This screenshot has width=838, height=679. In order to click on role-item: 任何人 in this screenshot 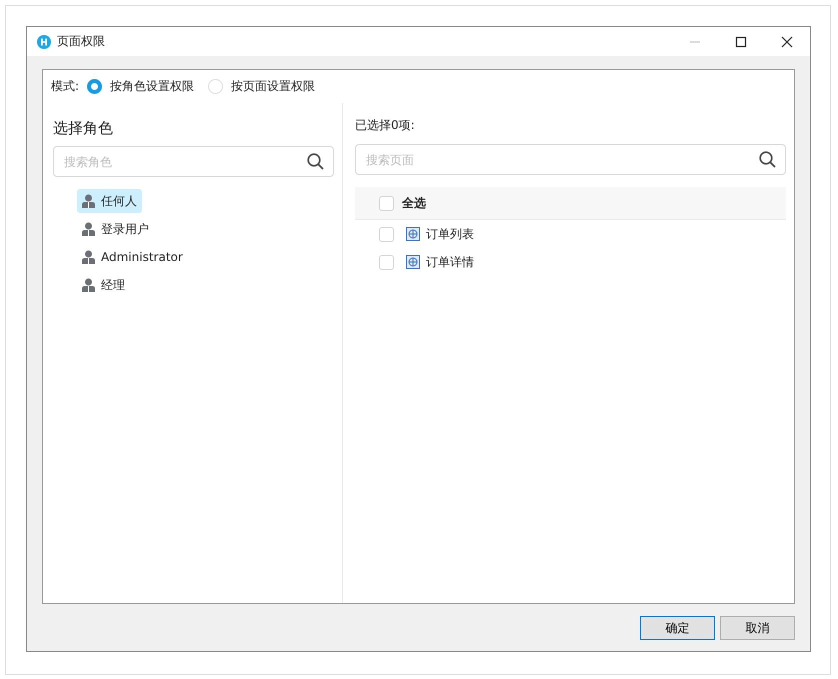, I will do `click(109, 201)`.